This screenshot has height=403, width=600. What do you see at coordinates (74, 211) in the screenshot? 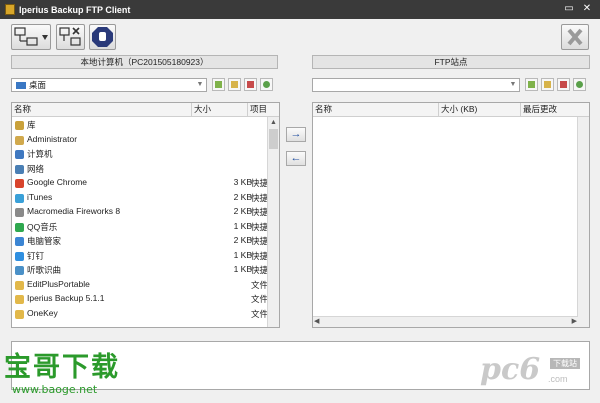
I see `list-item-name: Macromedia Fireworks 8` at bounding box center [74, 211].